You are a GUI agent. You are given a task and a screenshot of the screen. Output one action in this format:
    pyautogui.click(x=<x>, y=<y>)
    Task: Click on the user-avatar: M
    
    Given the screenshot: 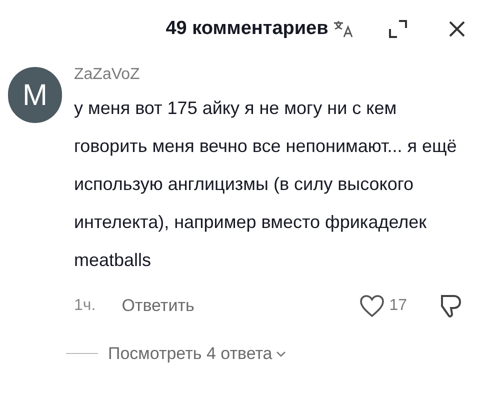 What is the action you would take?
    pyautogui.click(x=35, y=95)
    